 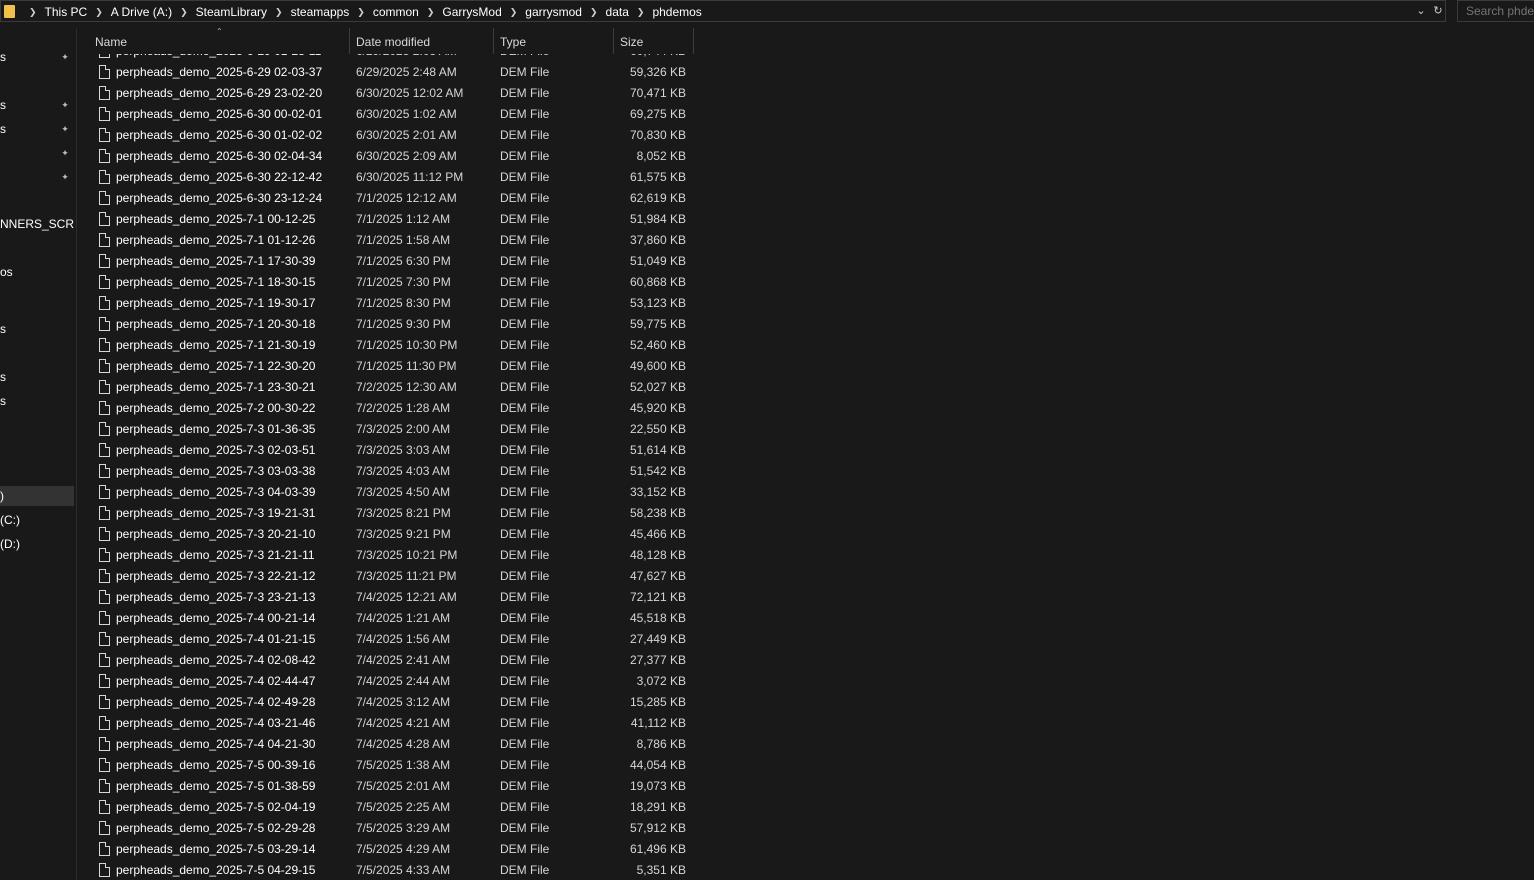 I want to click on file-name: perpheads_demo_2025-7-2 00-30-22, so click(x=216, y=408).